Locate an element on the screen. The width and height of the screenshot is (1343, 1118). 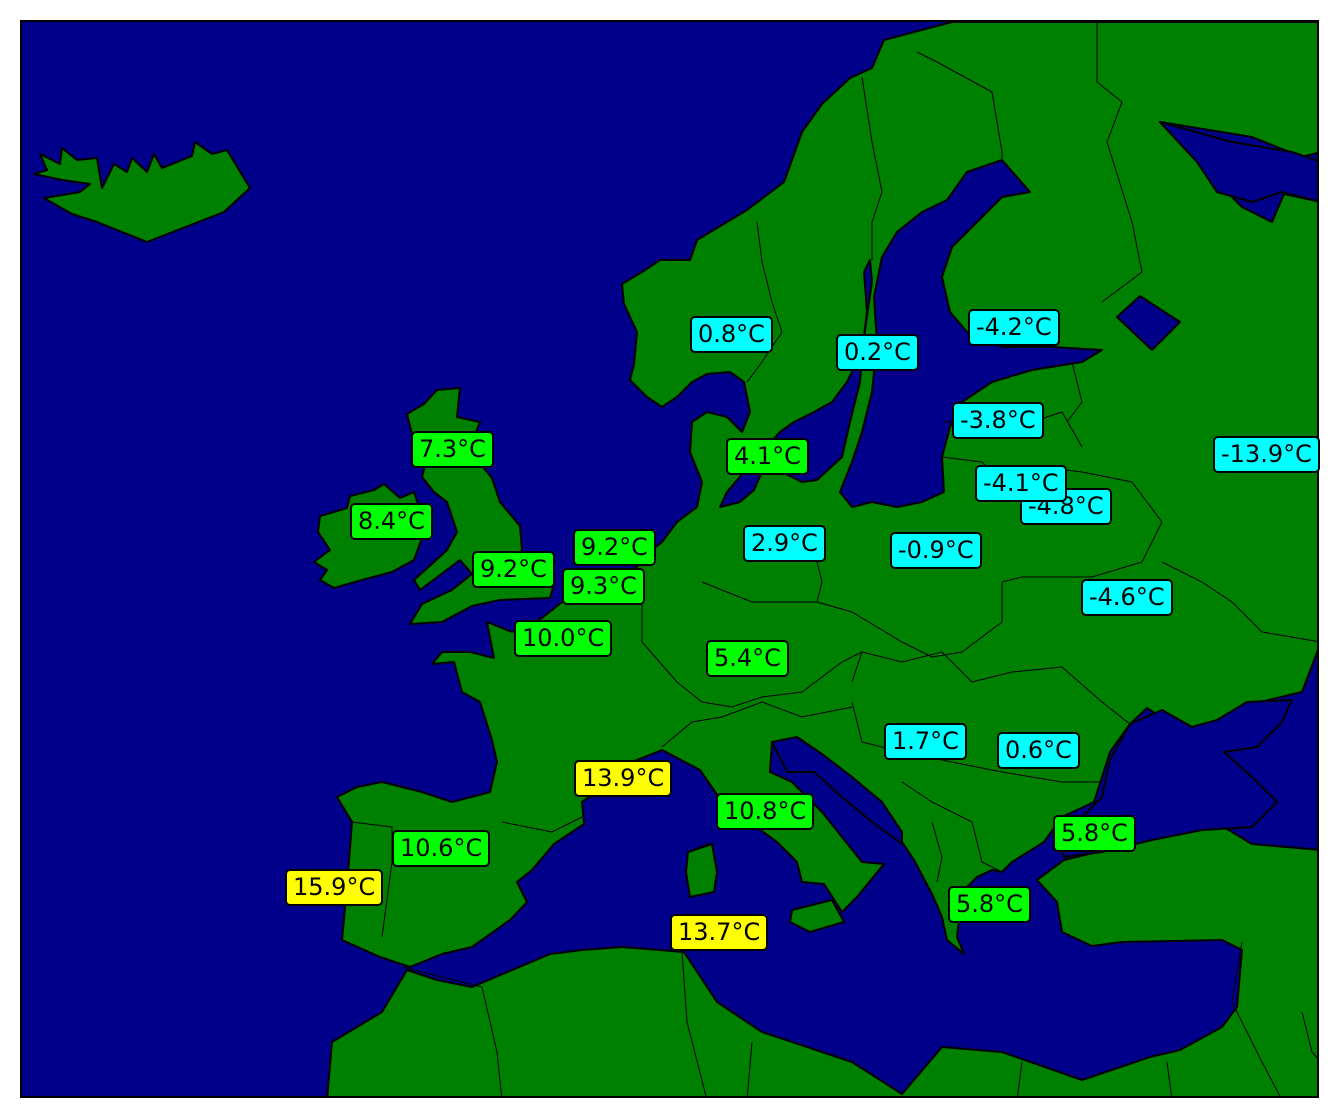
temp-label-oslo: 0.8°C is located at coordinates (731, 334).